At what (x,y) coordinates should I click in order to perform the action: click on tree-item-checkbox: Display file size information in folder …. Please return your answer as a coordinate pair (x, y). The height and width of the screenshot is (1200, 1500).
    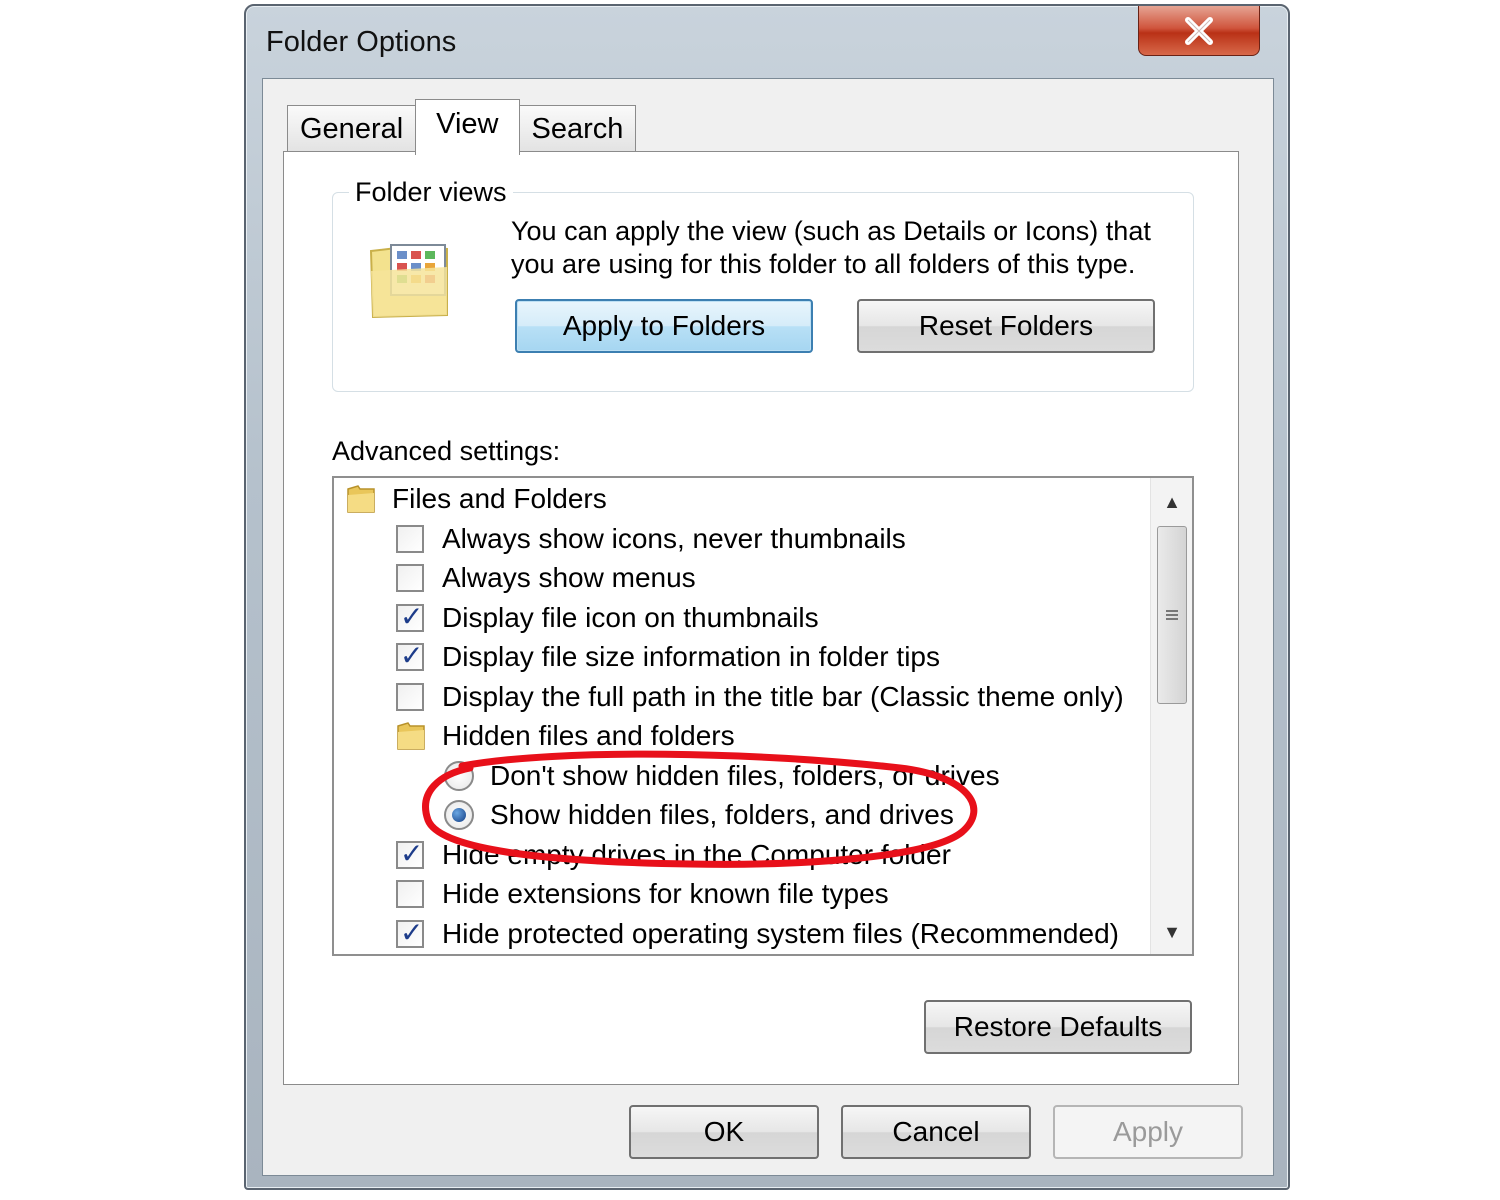
    Looking at the image, I should click on (668, 657).